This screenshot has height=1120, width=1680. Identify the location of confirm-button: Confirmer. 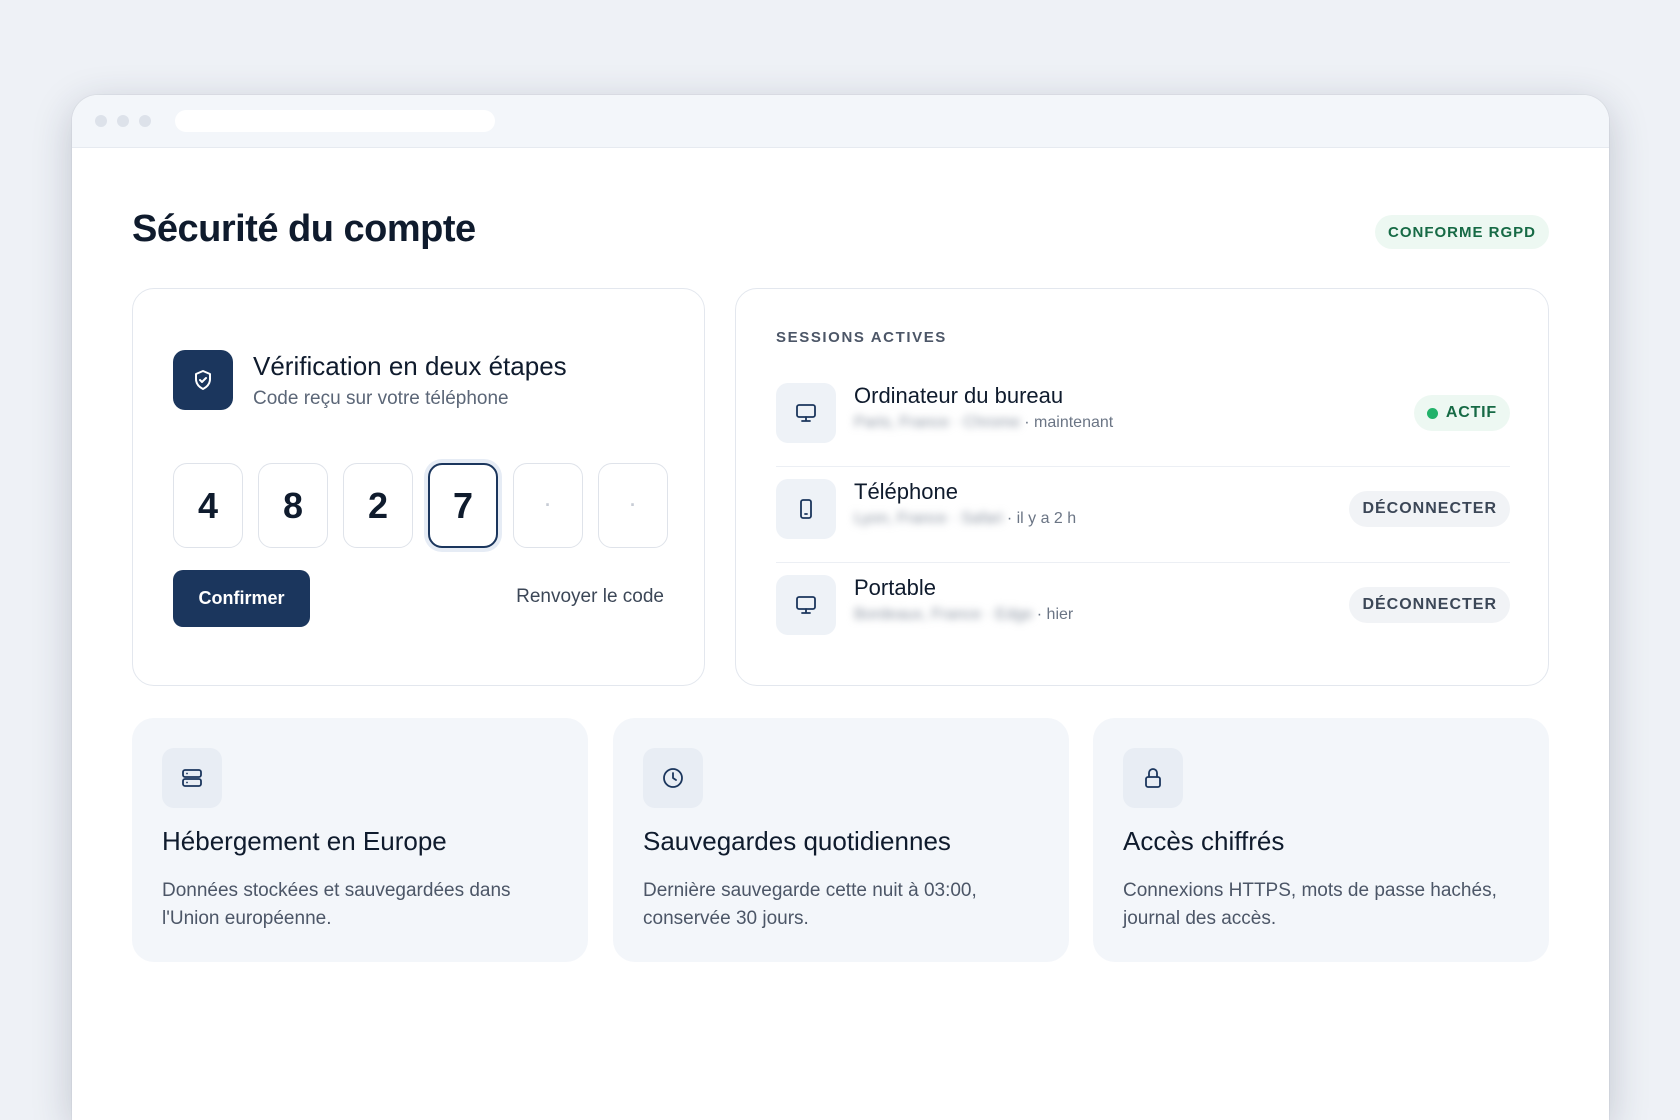
(241, 598).